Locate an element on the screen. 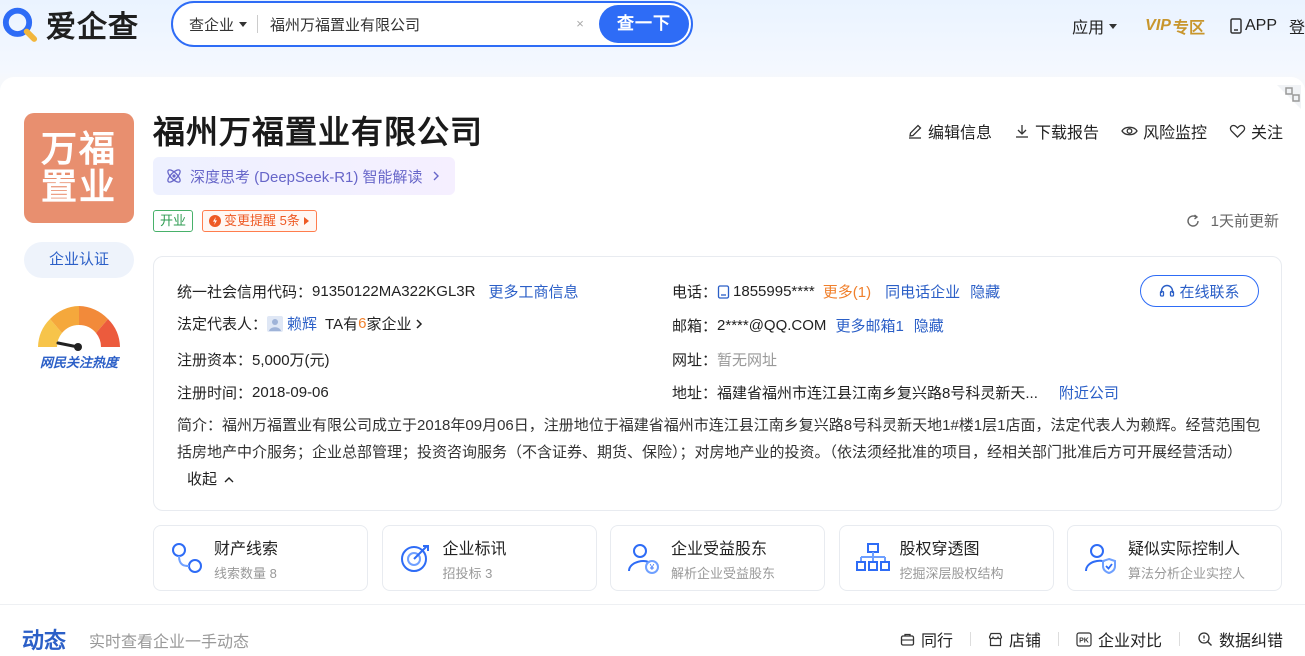 The image size is (1305, 656). legal-rep-ta-suffix: 家企业 is located at coordinates (389, 324).